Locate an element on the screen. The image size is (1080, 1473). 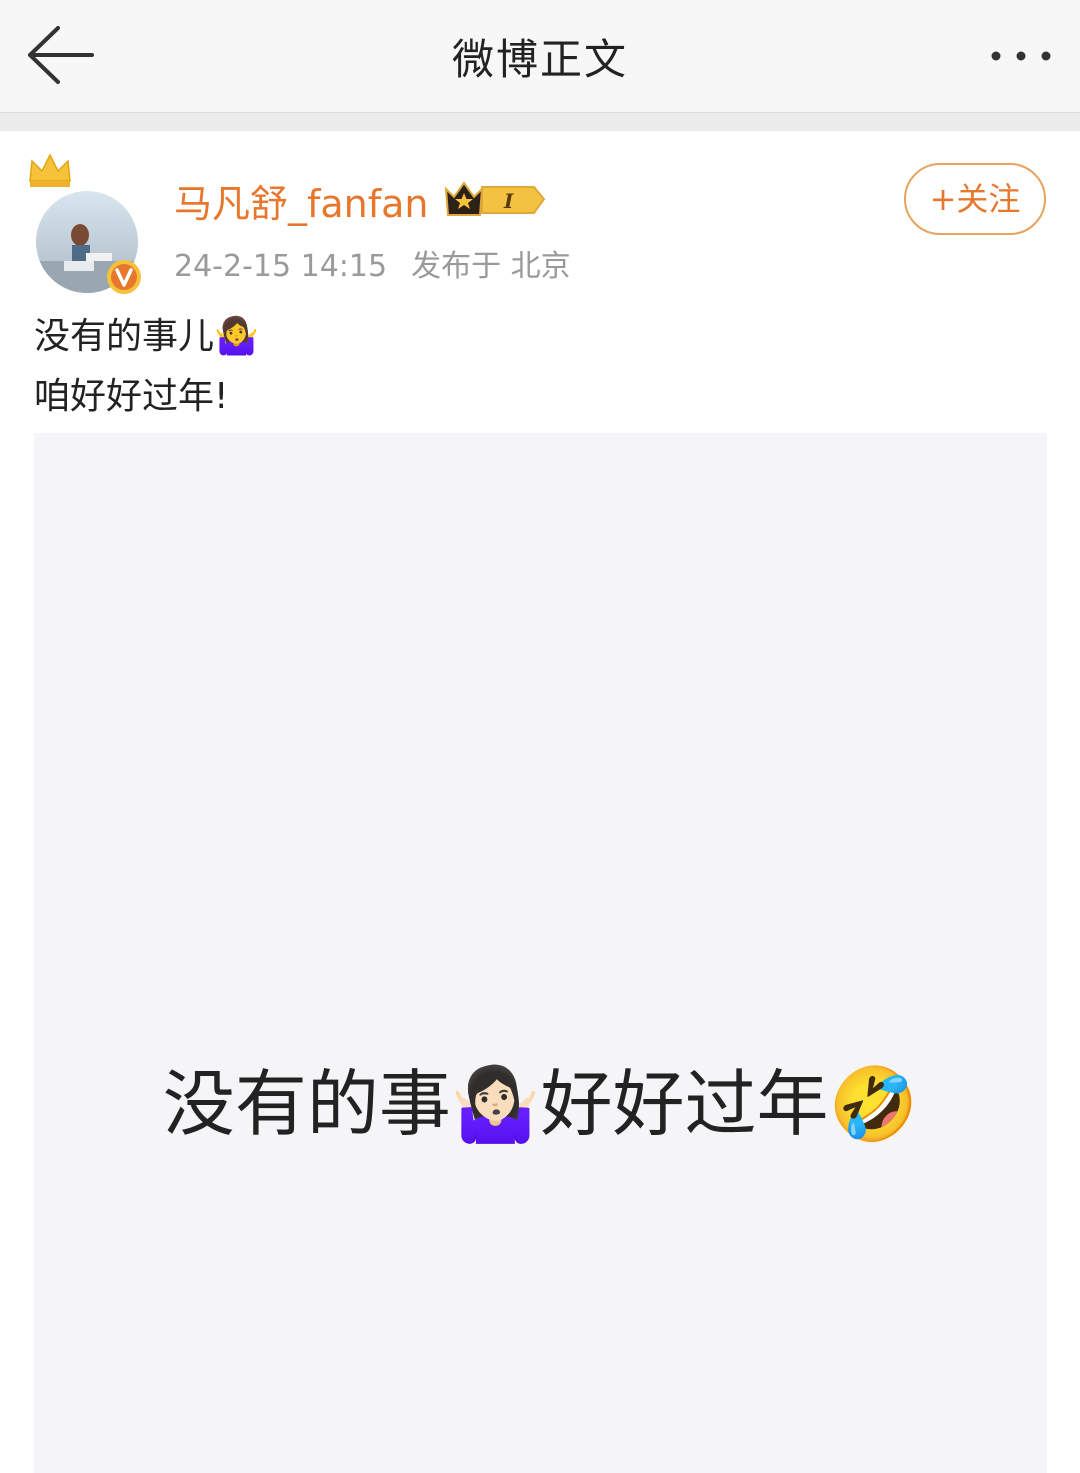
image-caption: 没有的事🤷🏻‍♀️好好过年🤣 is located at coordinates (540, 1104).